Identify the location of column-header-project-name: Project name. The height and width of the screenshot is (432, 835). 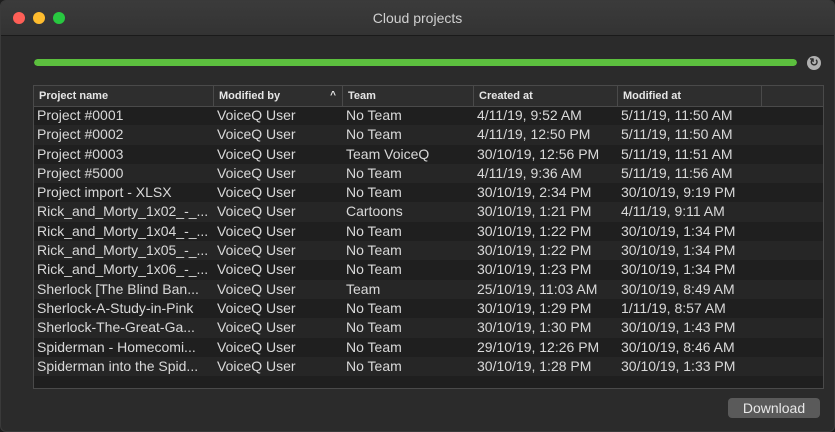
(124, 96).